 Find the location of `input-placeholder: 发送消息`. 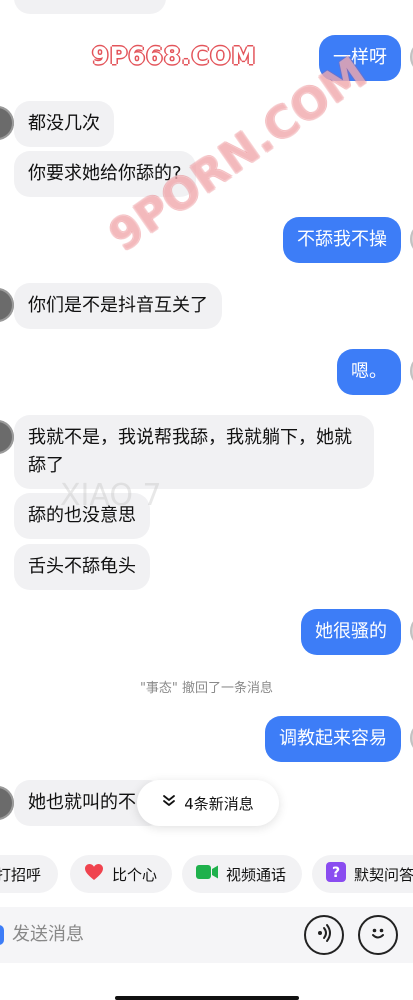

input-placeholder: 发送消息 is located at coordinates (48, 934).